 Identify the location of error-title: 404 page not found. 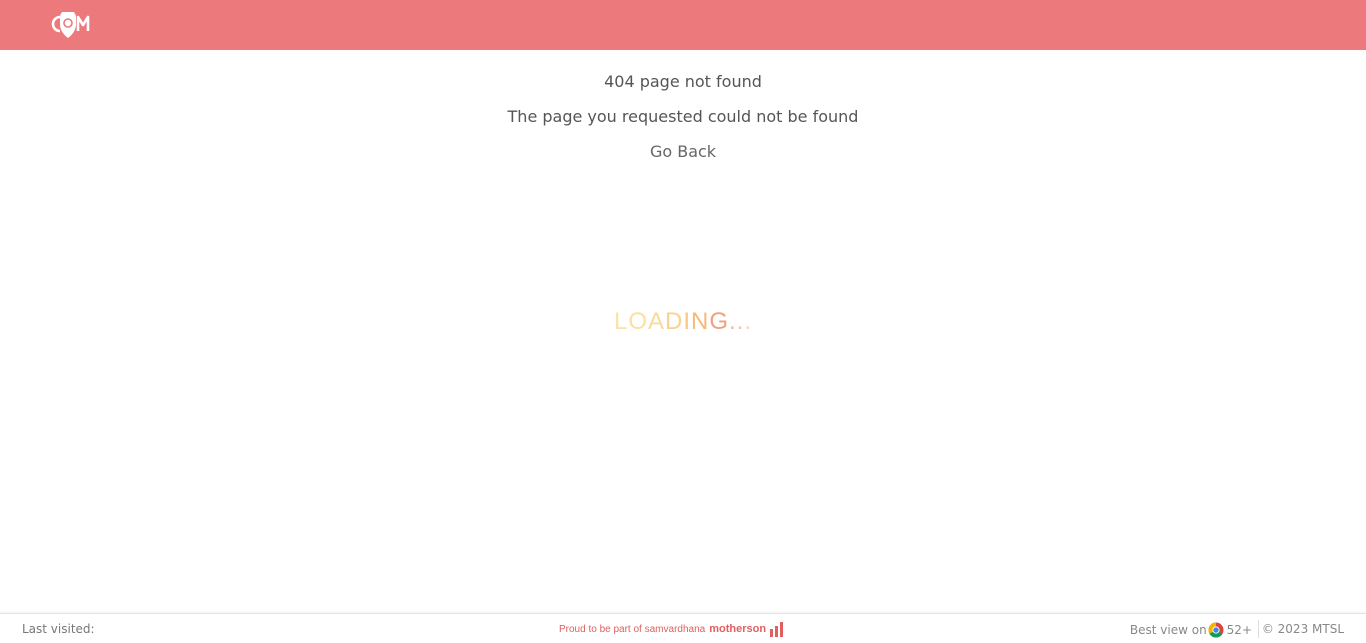
(683, 81).